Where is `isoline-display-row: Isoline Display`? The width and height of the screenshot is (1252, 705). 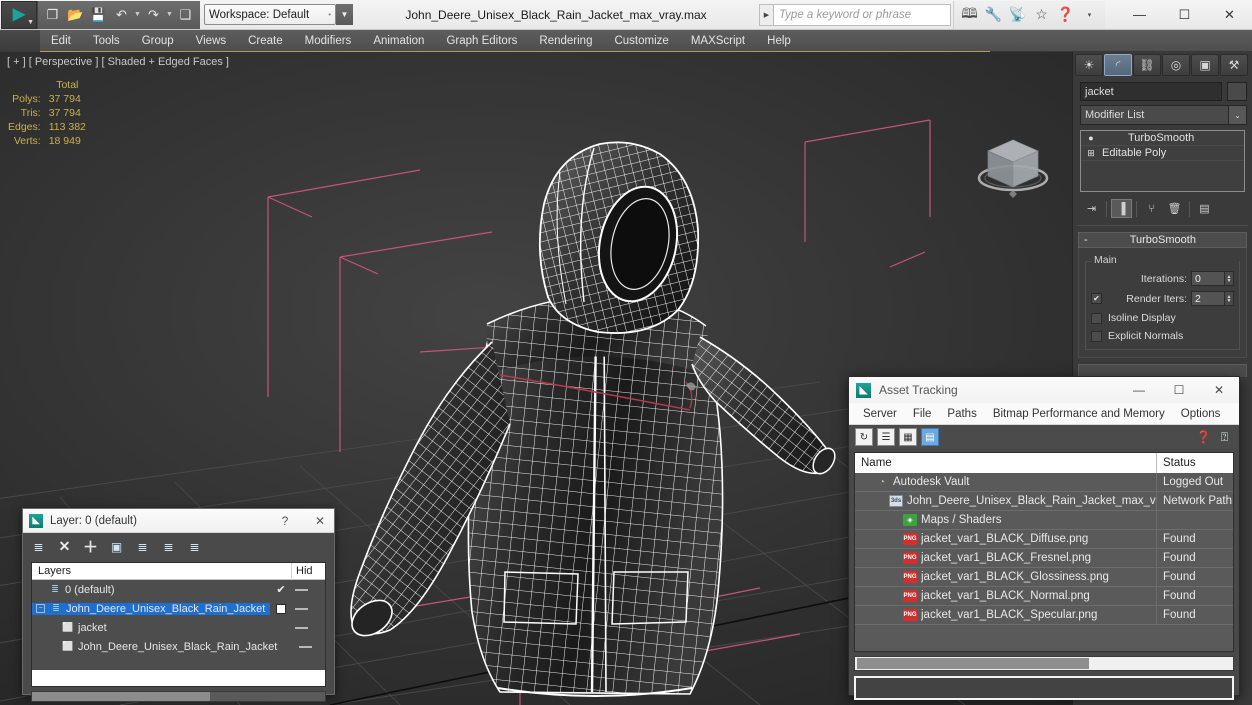 isoline-display-row: Isoline Display is located at coordinates (1162, 318).